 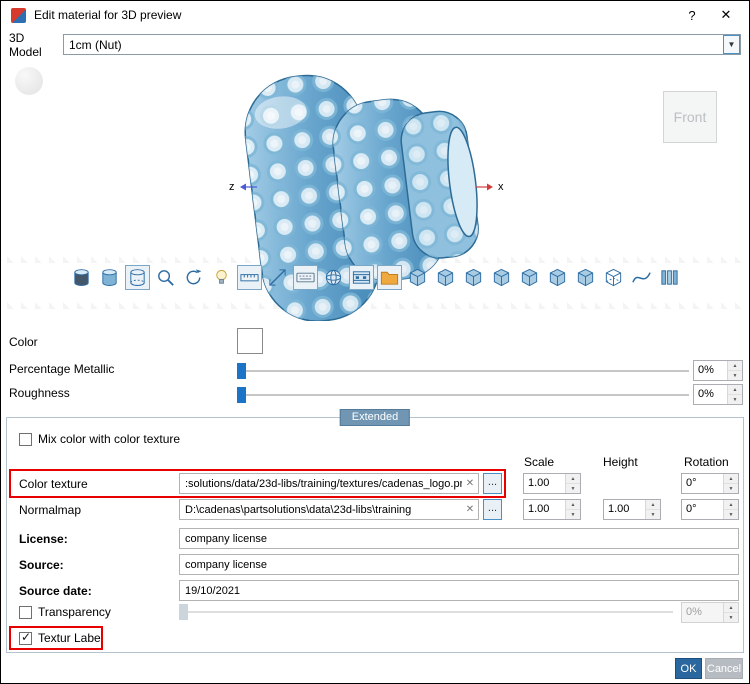 I want to click on front-view-button: Front, so click(x=690, y=117).